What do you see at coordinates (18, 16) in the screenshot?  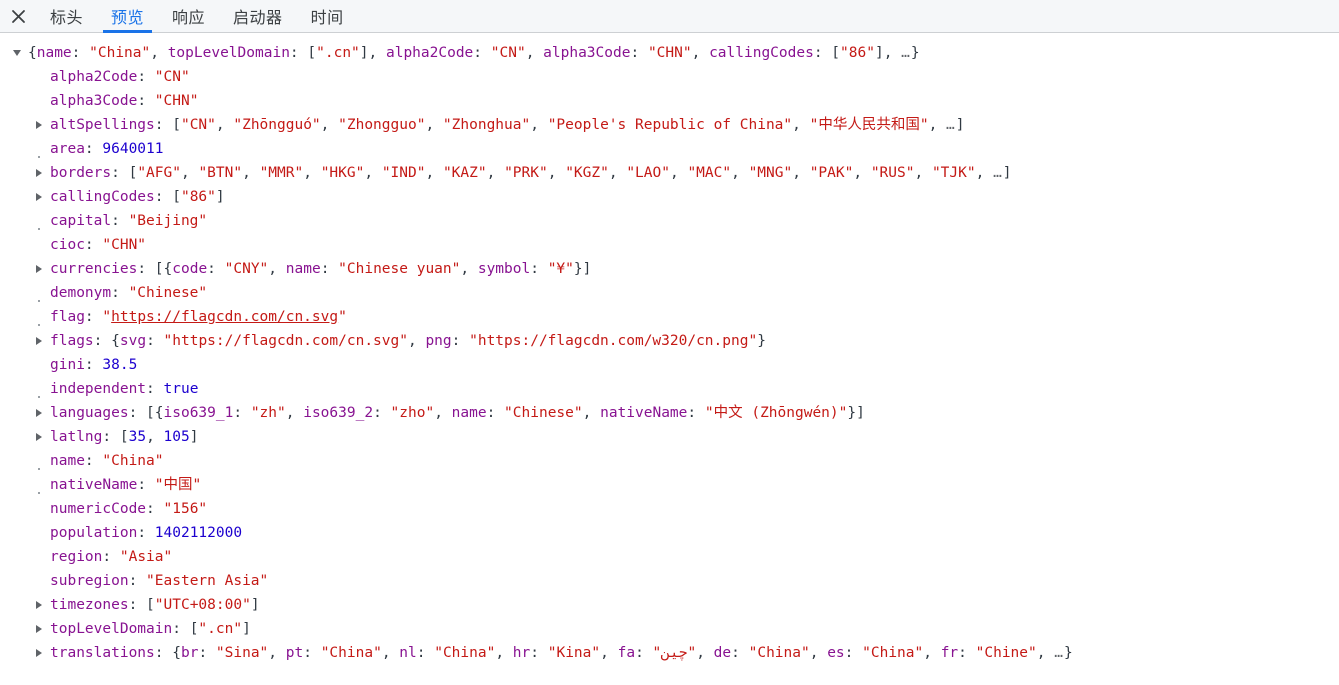 I see `close-icon` at bounding box center [18, 16].